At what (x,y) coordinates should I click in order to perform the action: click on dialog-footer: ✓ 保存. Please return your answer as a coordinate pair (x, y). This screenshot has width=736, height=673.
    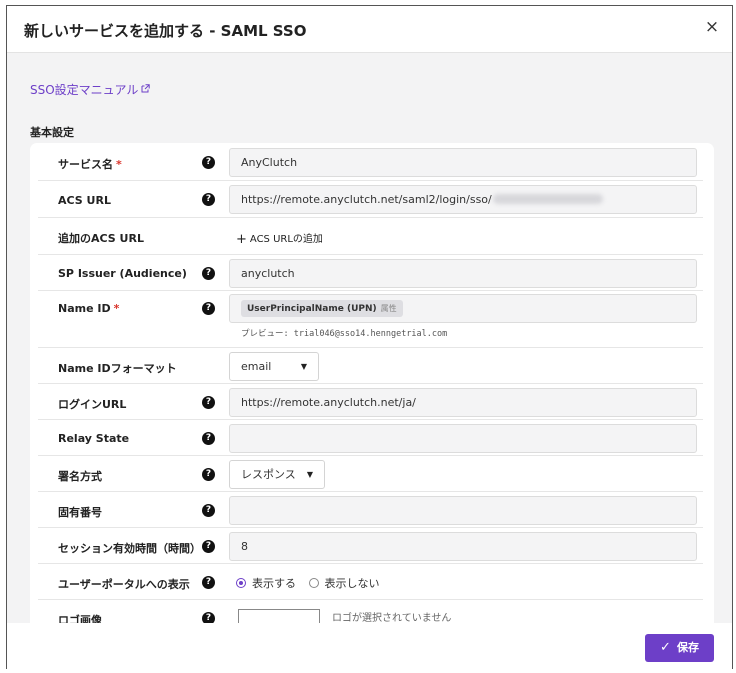
    Looking at the image, I should click on (369, 646).